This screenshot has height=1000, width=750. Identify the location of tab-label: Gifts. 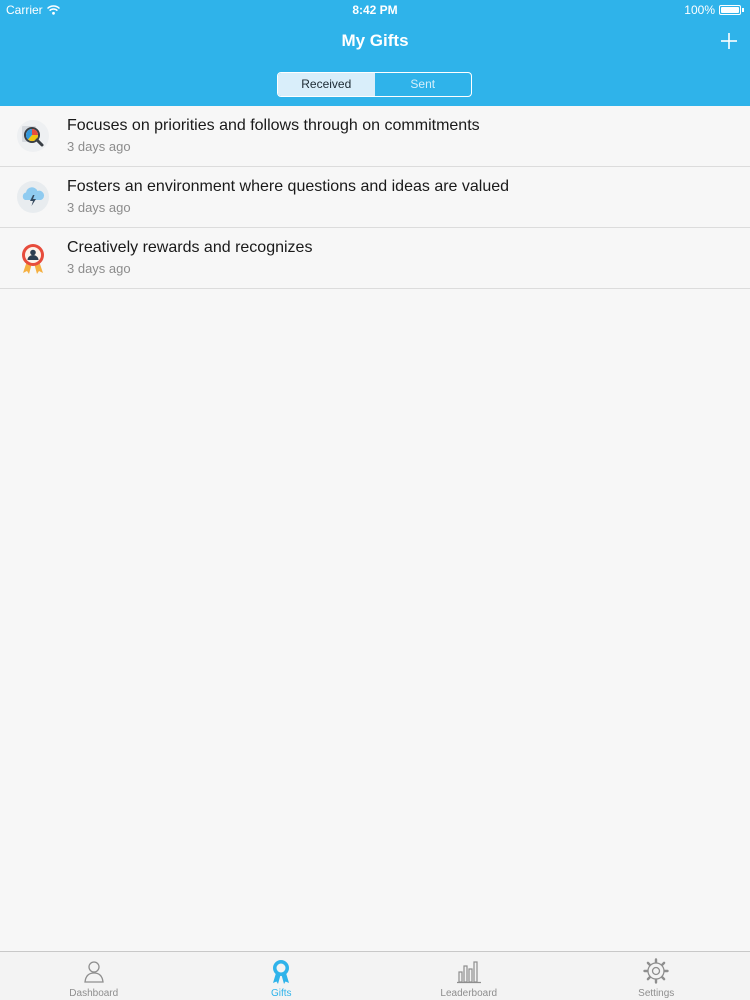
(281, 993).